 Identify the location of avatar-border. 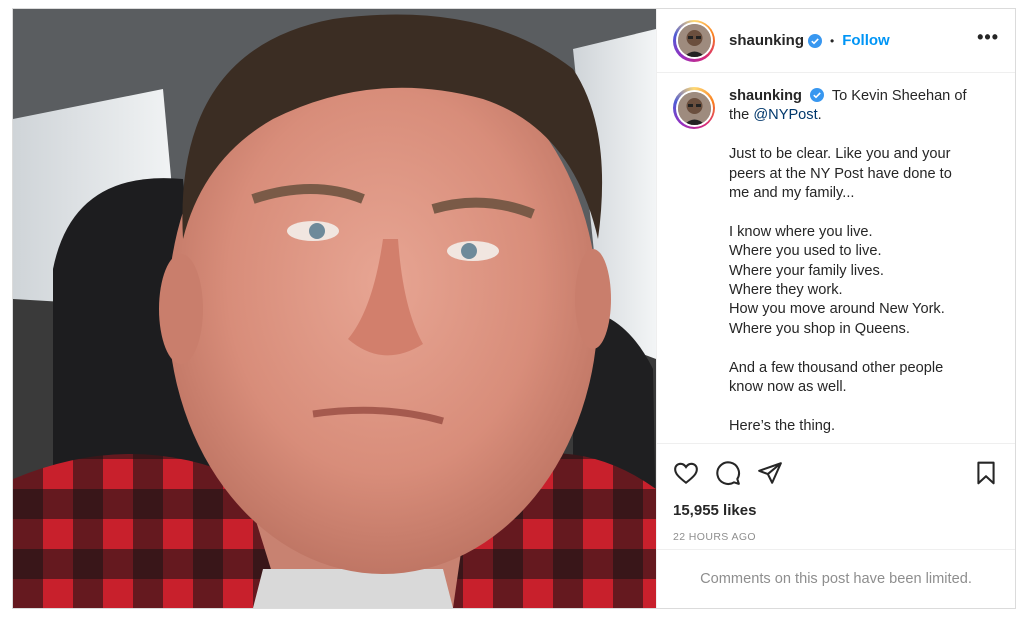
(694, 40).